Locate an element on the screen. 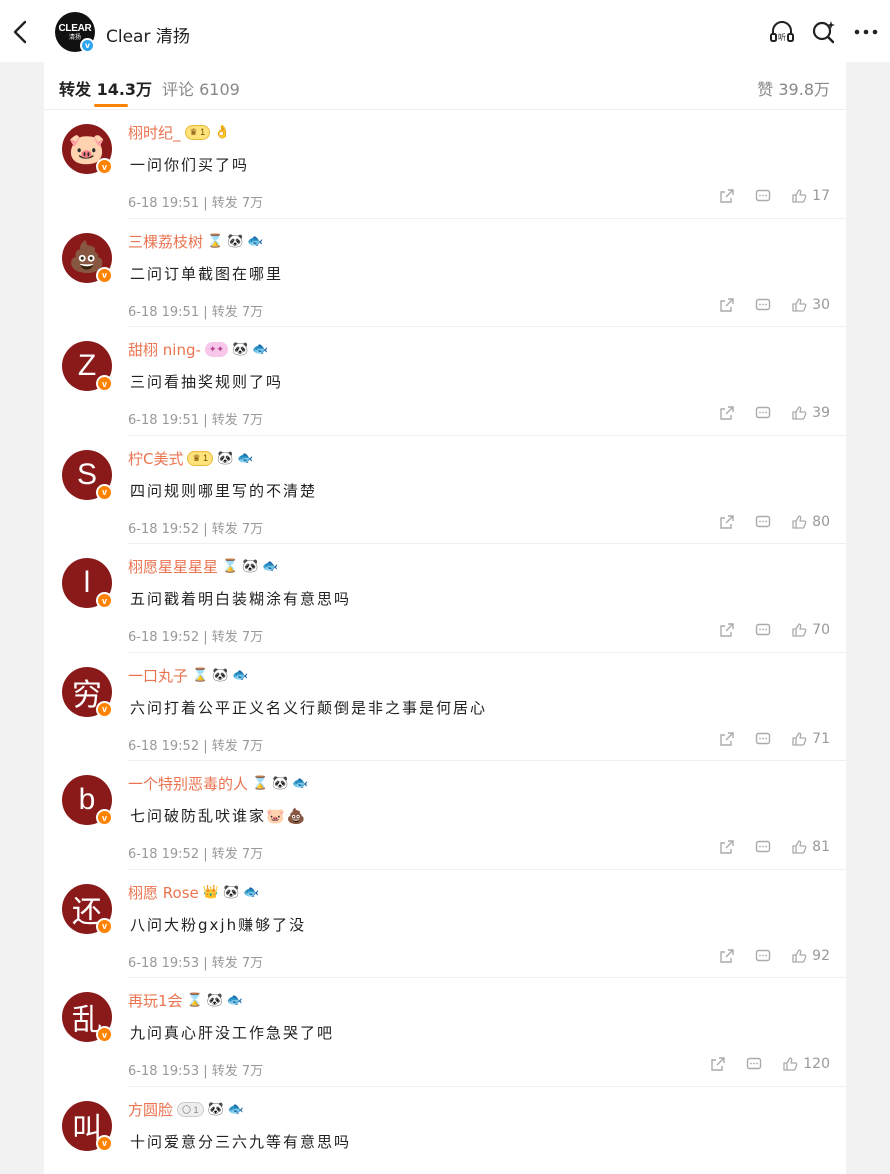 This screenshot has width=890, height=1174. username: 方圆脸 is located at coordinates (150, 1109).